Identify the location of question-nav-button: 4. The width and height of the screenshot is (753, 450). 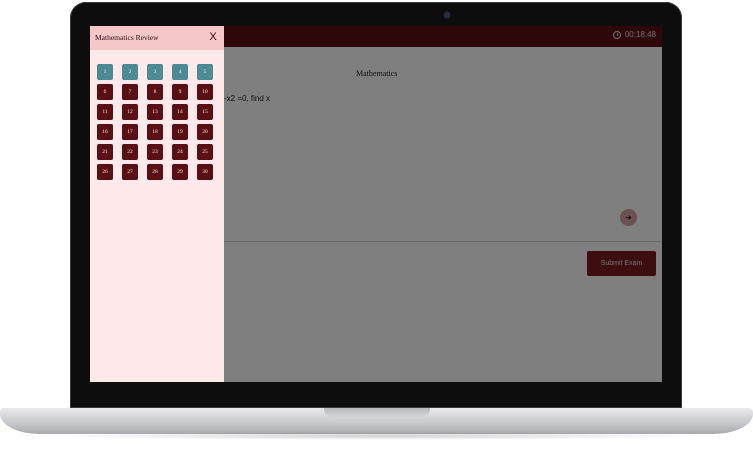
(180, 72).